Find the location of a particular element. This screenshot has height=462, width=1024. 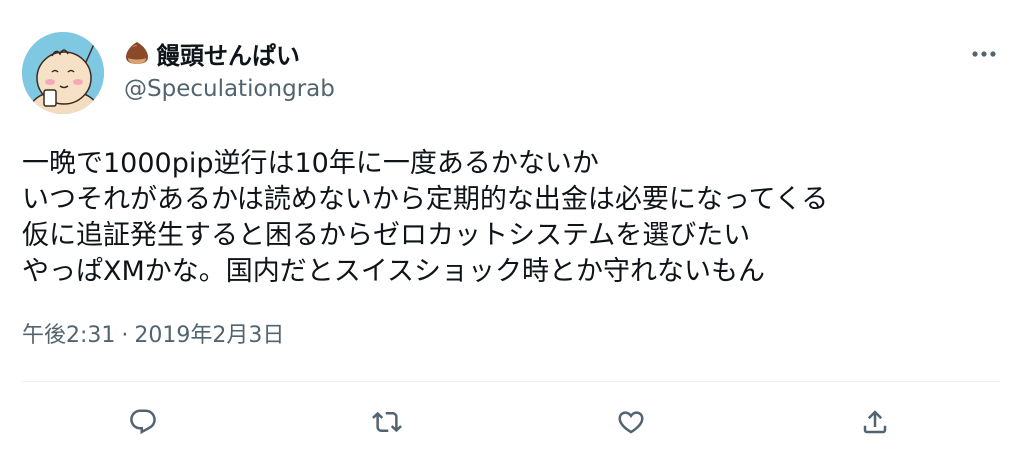

retweet-button is located at coordinates (387, 422).